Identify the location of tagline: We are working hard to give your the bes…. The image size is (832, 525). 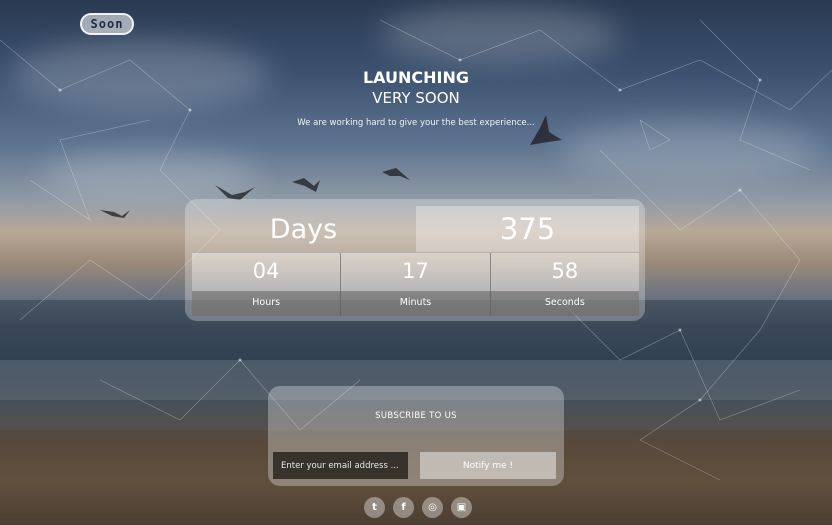
(416, 123).